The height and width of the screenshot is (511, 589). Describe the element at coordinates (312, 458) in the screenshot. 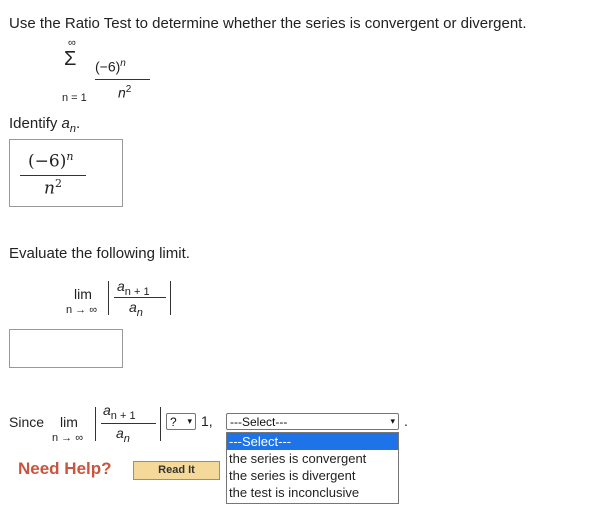

I see `dropdown-option-convergent: the series is convergent` at that location.